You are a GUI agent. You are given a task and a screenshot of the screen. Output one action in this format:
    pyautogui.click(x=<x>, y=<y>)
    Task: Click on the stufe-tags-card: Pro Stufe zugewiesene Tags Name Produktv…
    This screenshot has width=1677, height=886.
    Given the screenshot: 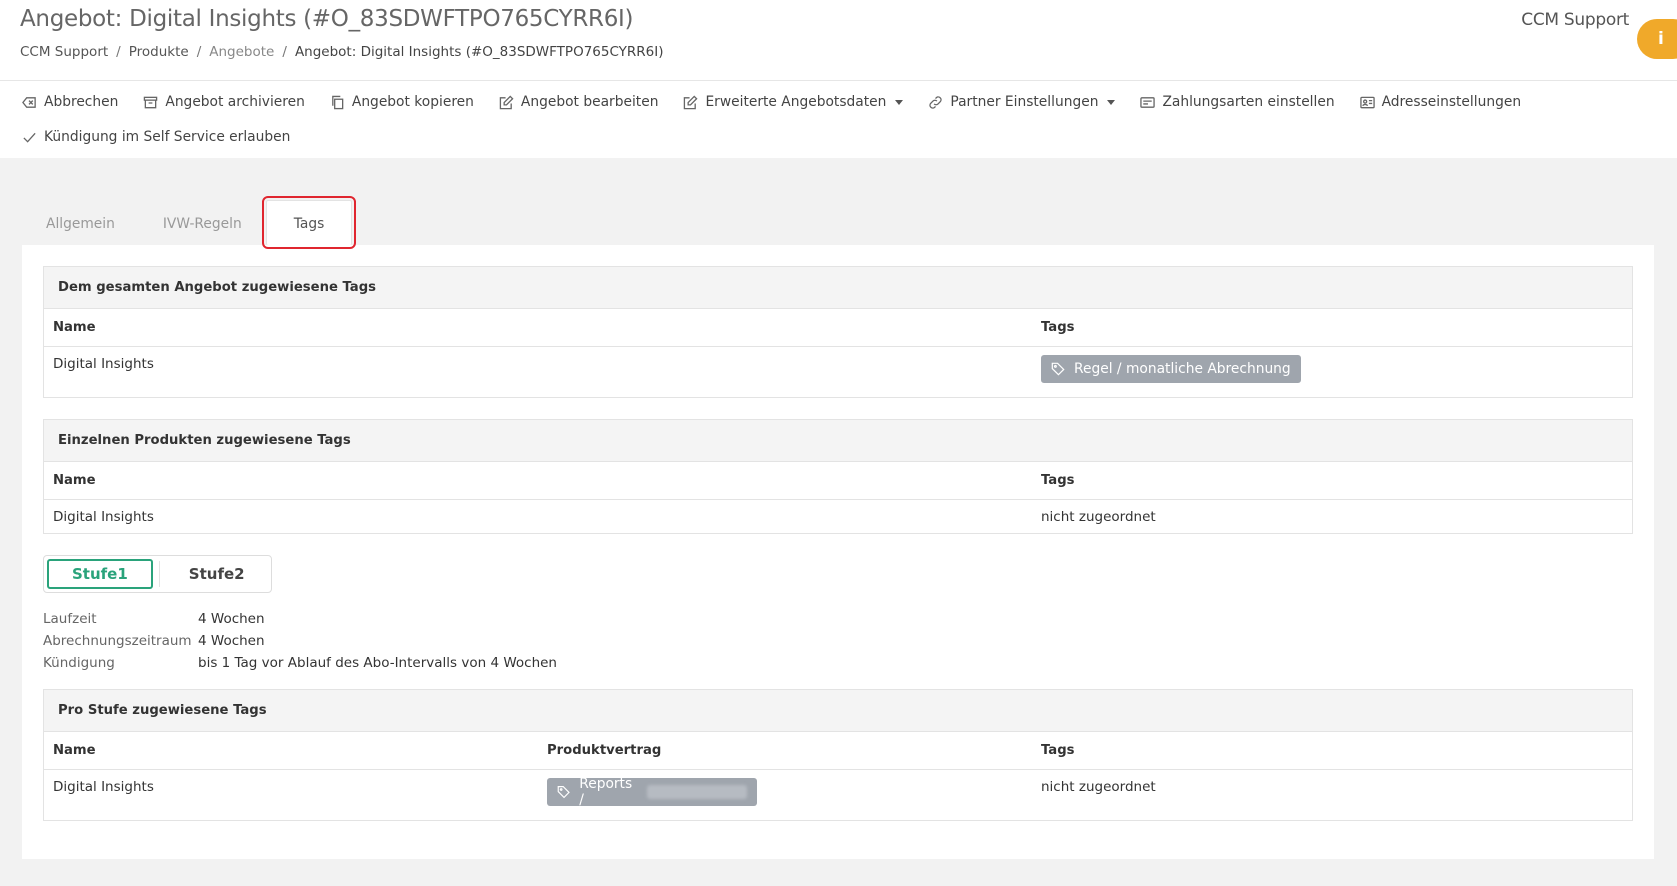 What is the action you would take?
    pyautogui.click(x=838, y=755)
    